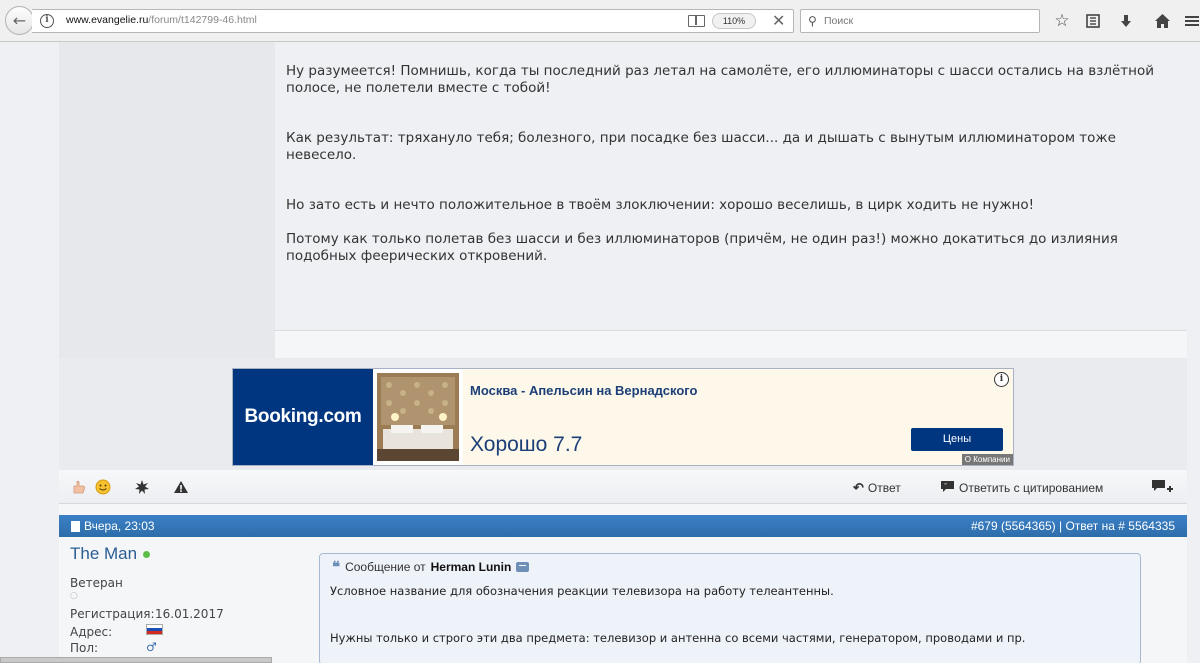 The width and height of the screenshot is (1200, 663). What do you see at coordinates (734, 21) in the screenshot?
I see `zoom-level: 110%` at bounding box center [734, 21].